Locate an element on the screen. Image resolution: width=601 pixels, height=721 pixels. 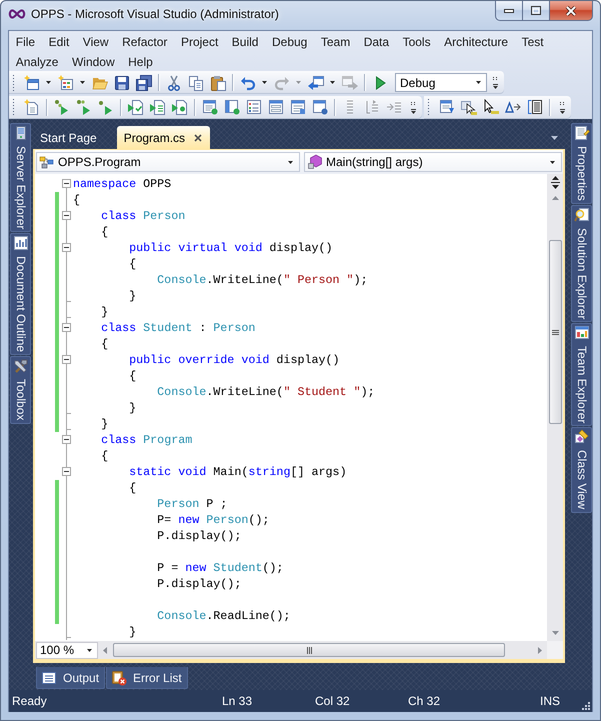
side-panel-tab: Solution Explorer is located at coordinates (581, 263).